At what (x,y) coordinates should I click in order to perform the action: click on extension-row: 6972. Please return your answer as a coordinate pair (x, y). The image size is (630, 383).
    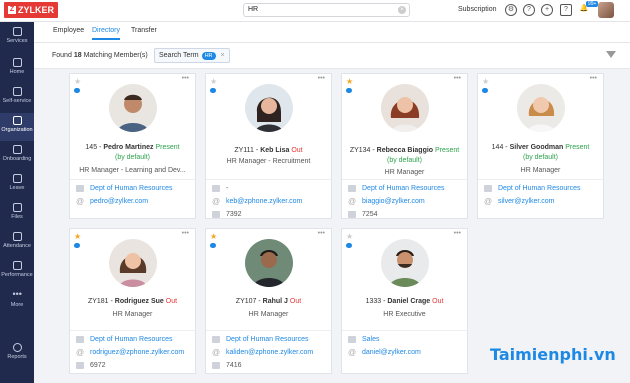
    Looking at the image, I should click on (91, 365).